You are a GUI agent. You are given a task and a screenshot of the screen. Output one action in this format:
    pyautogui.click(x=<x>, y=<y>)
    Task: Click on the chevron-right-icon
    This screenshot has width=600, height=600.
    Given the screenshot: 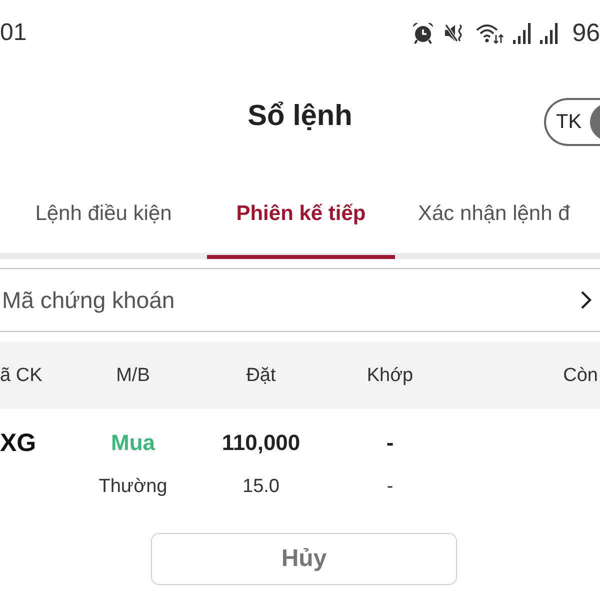 What is the action you would take?
    pyautogui.click(x=586, y=300)
    